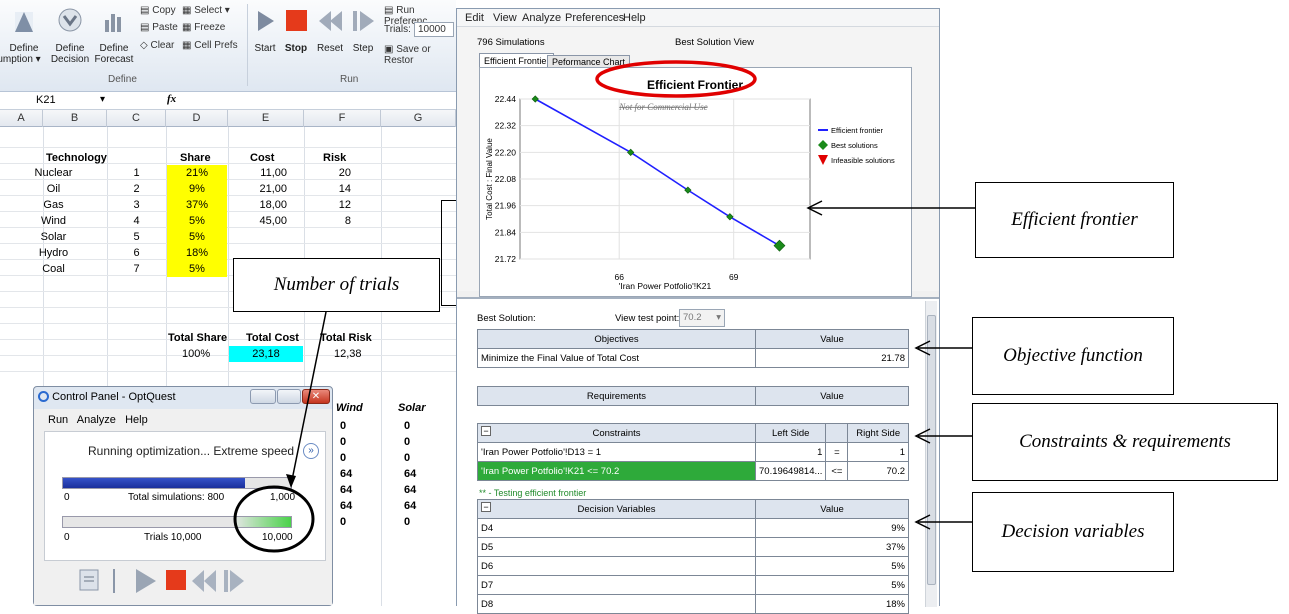 This screenshot has height=614, width=1289. I want to click on title-highlight-ellipse, so click(676, 79).